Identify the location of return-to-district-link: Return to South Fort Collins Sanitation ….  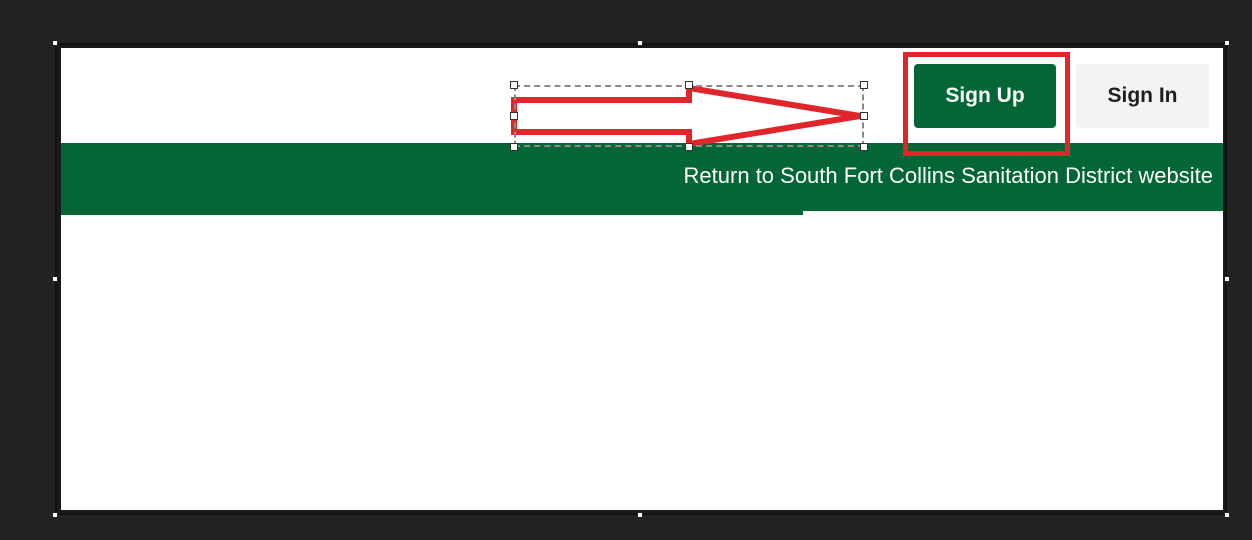
(948, 176).